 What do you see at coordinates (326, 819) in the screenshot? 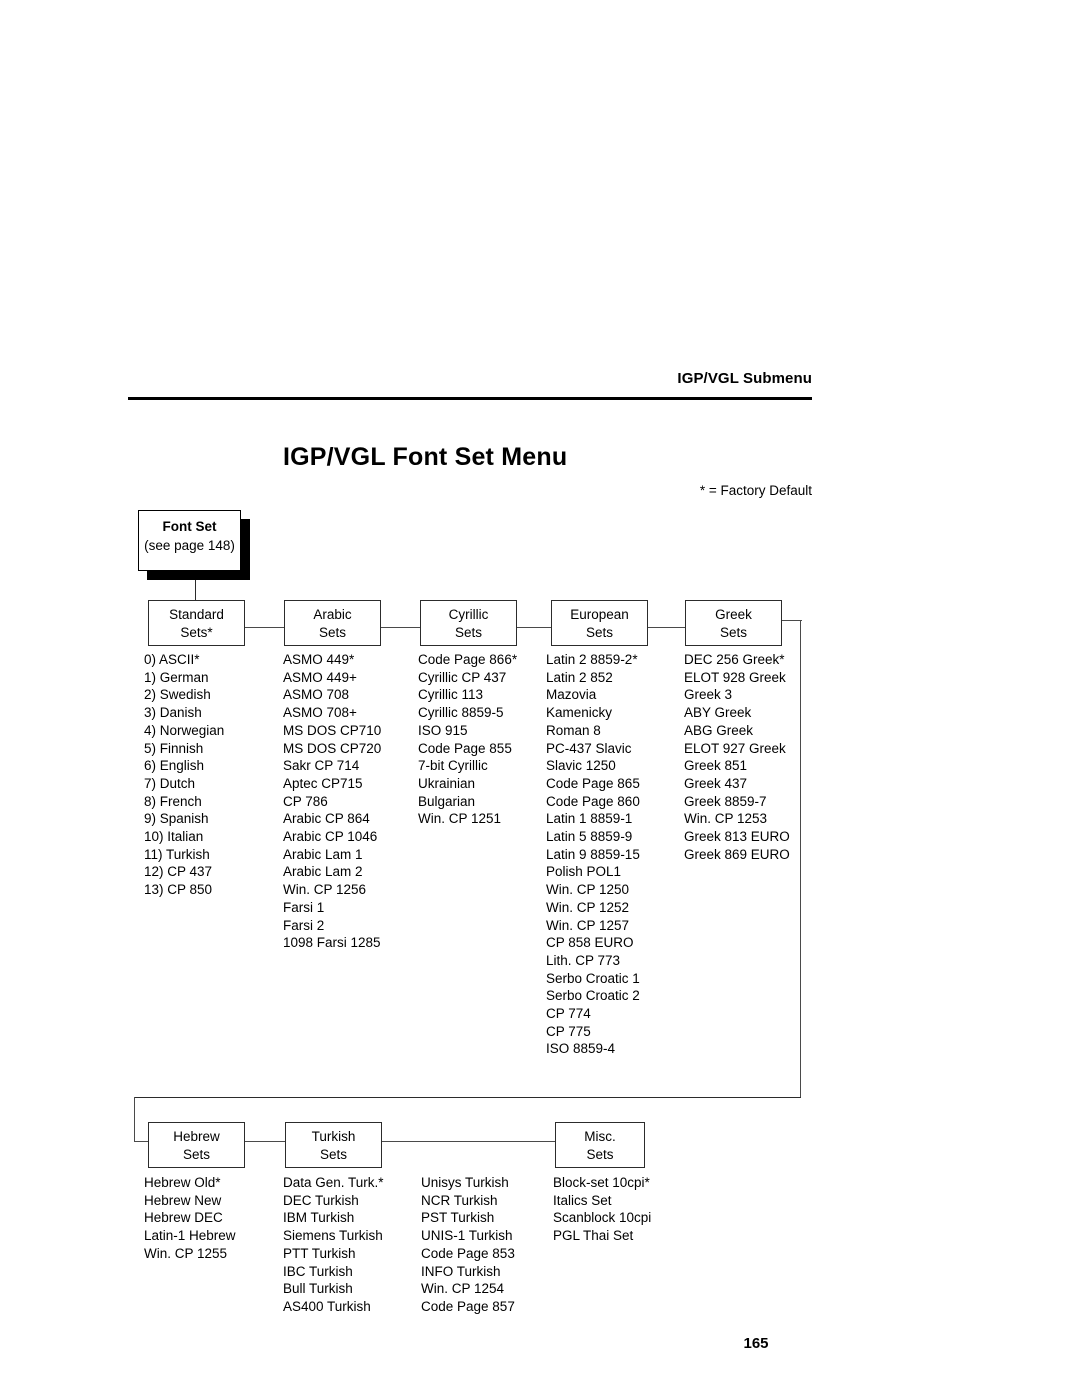
I see `option-item: Arabic CP 864` at bounding box center [326, 819].